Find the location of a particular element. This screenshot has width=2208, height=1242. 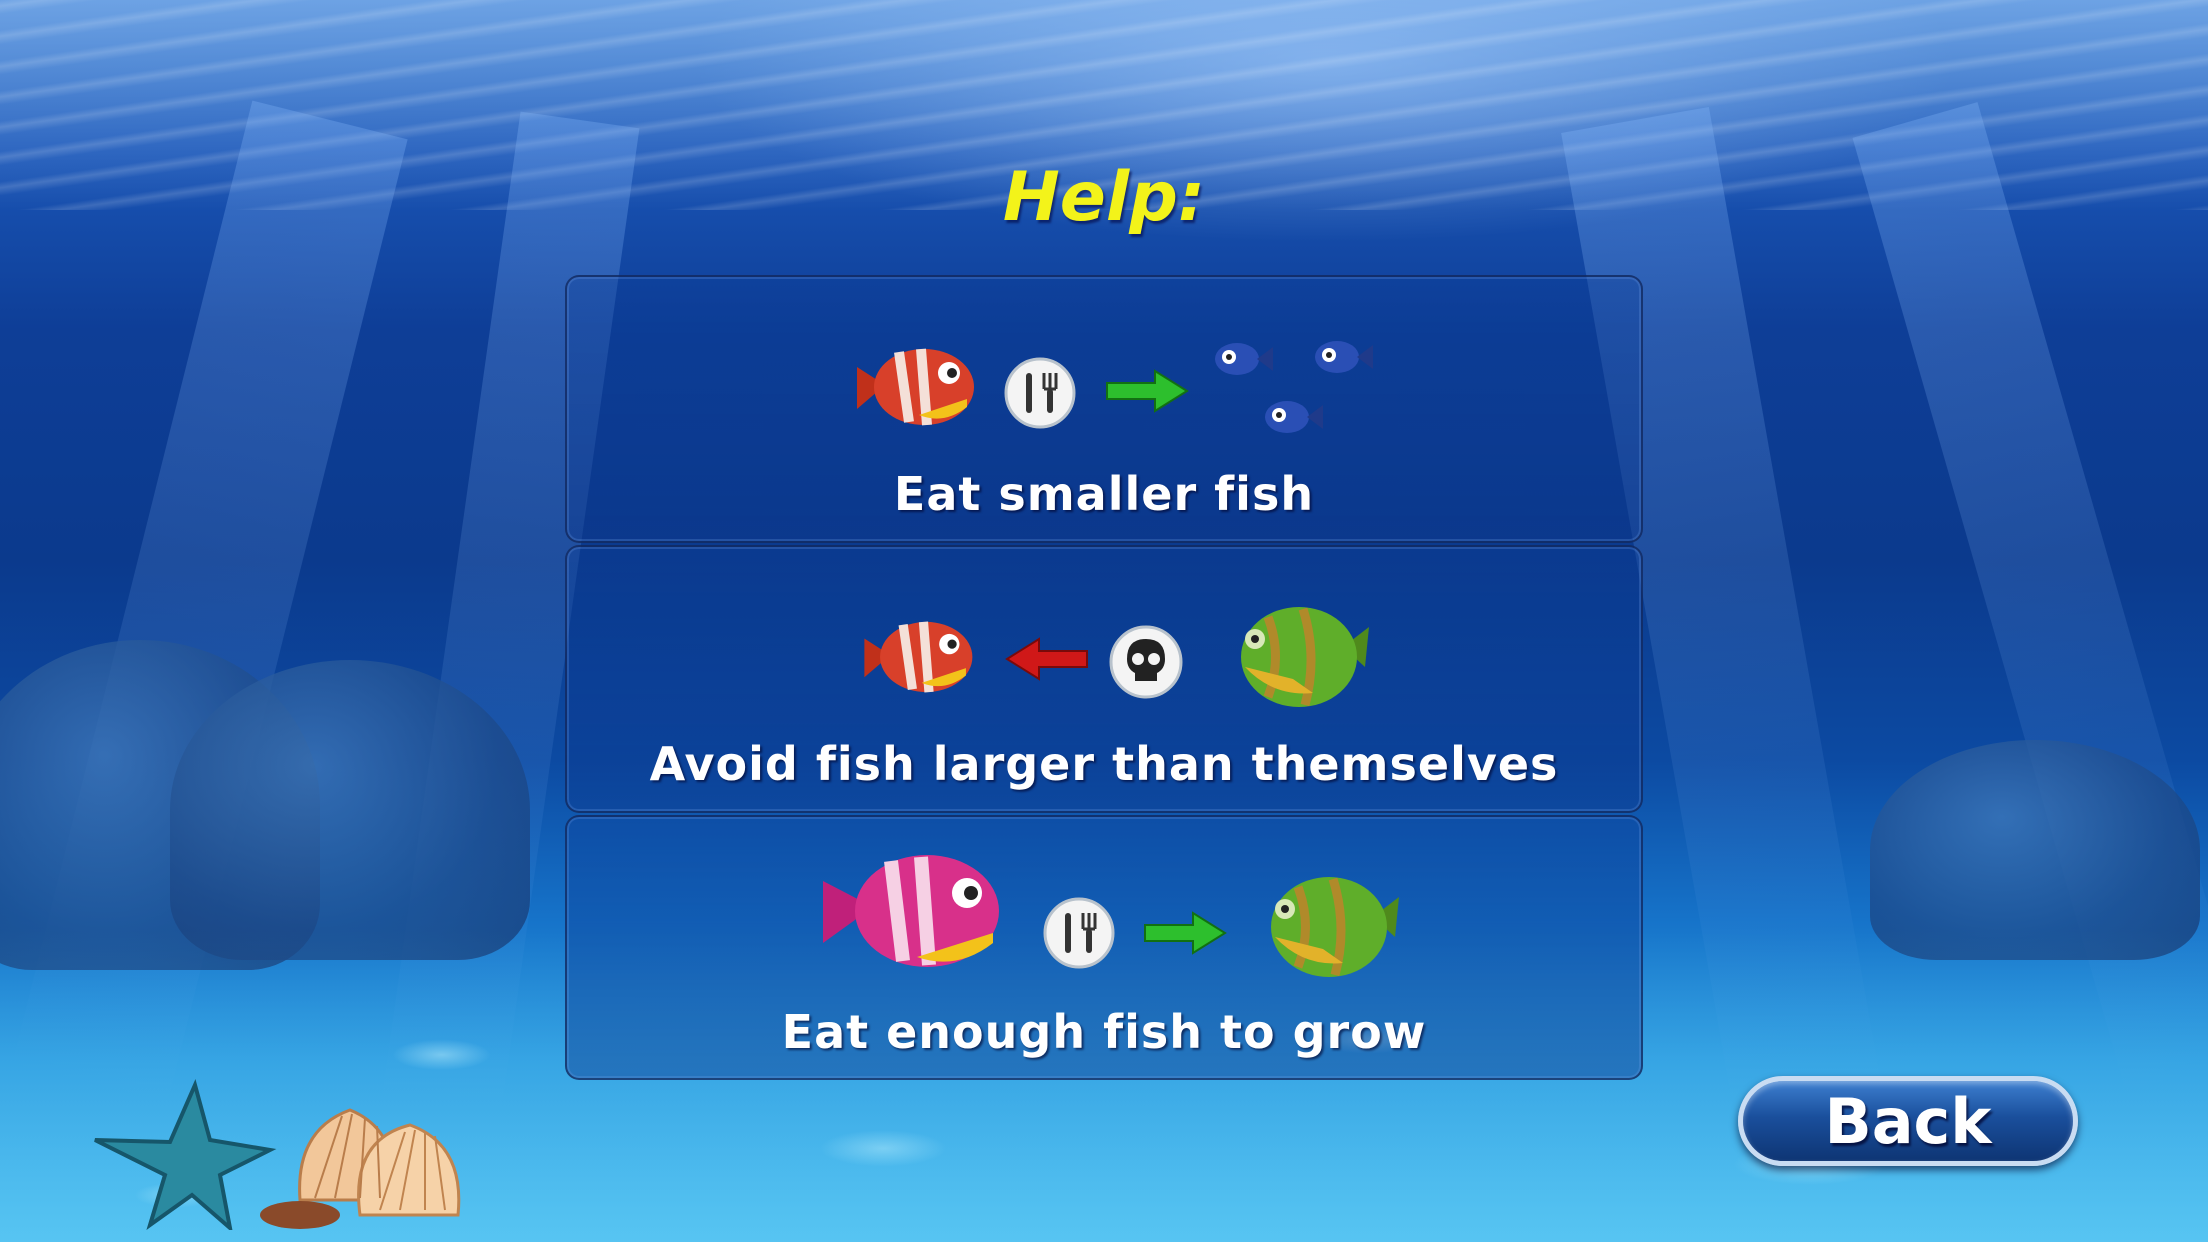

red-arrow-icon is located at coordinates (1046, 659).